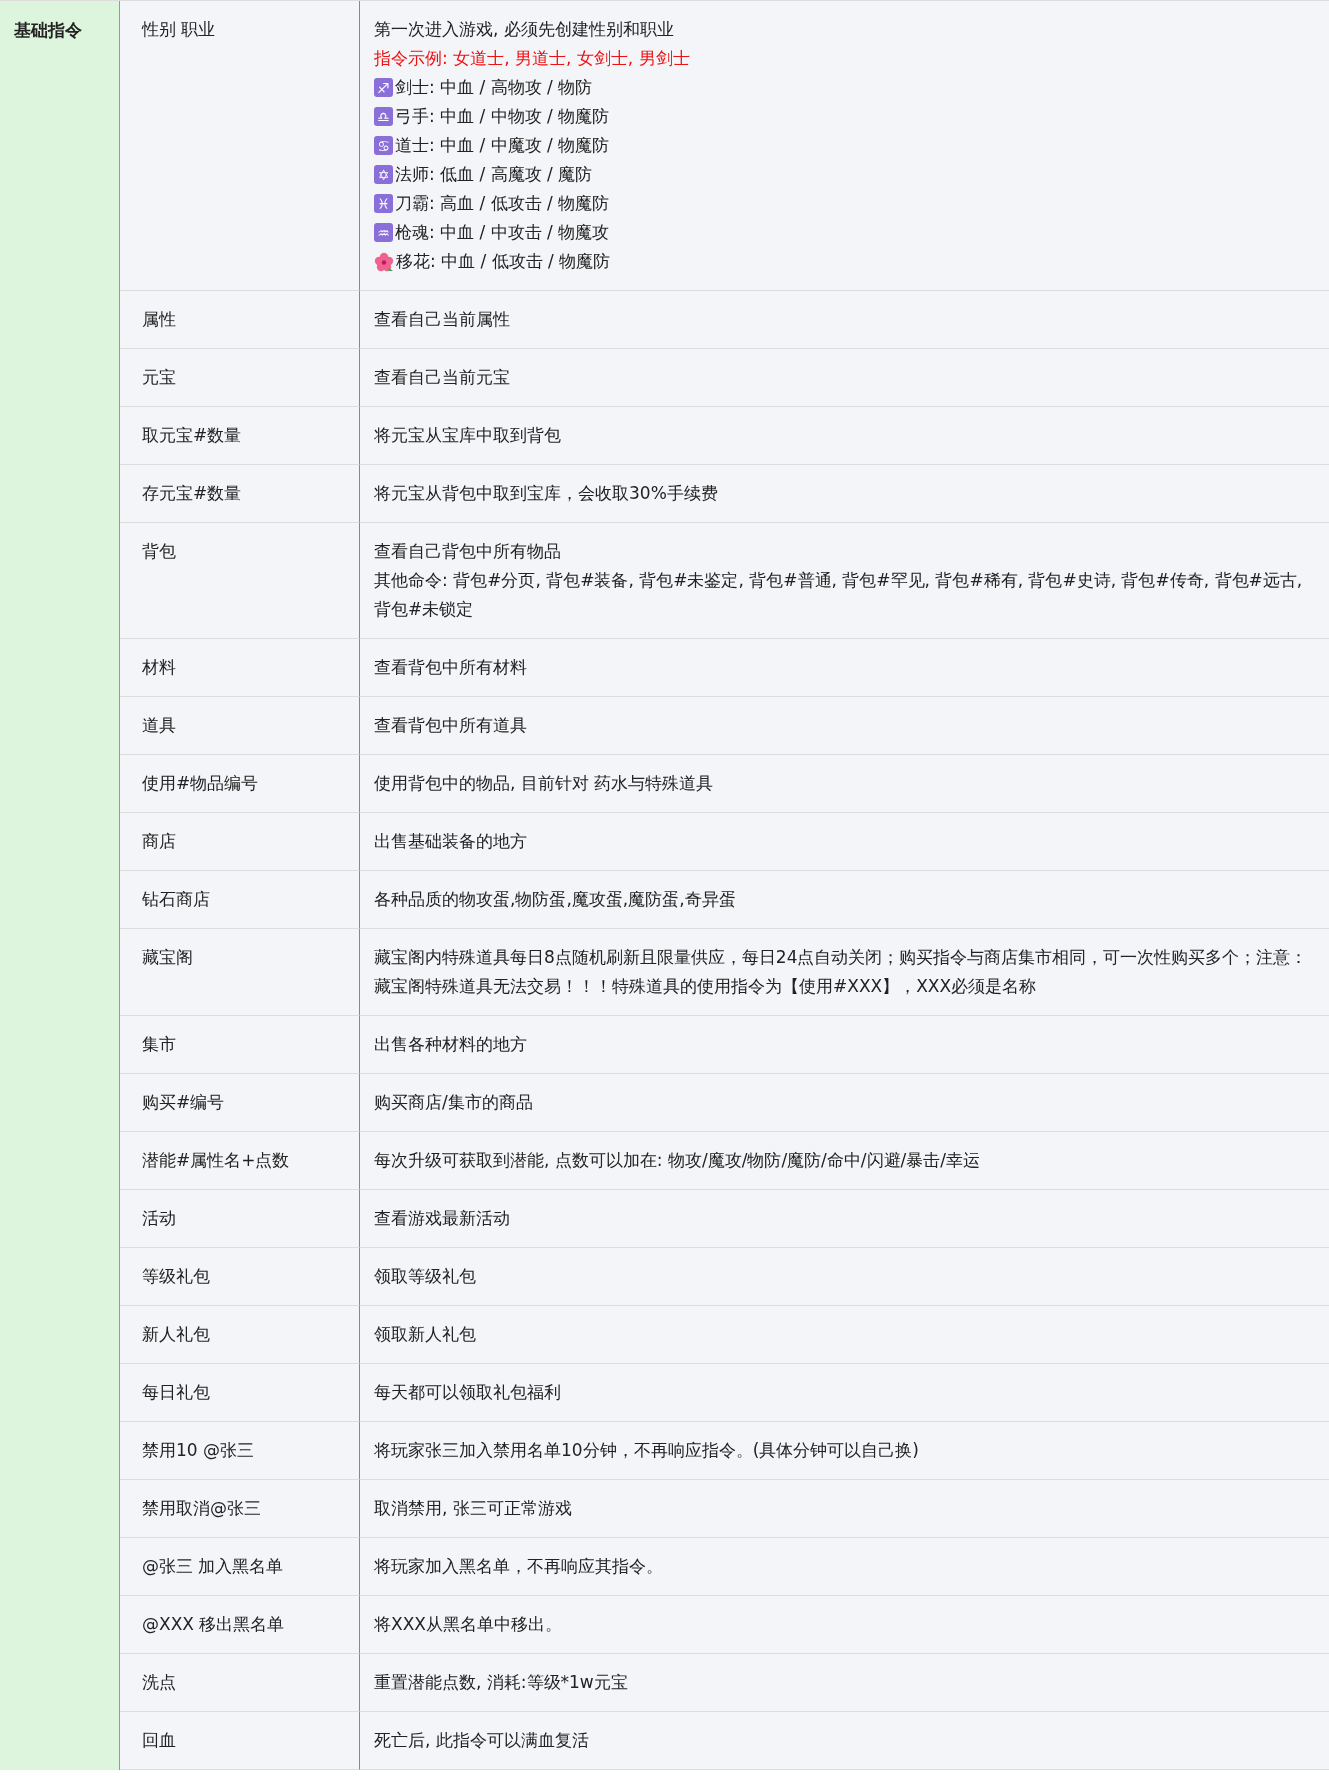 The image size is (1329, 1779). Describe the element at coordinates (176, 899) in the screenshot. I see `command-text: 钻石商店` at that location.